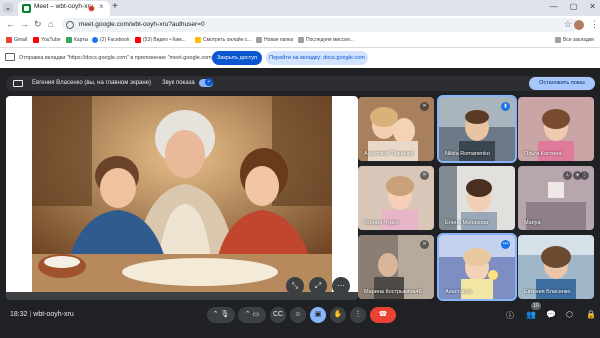 The height and width of the screenshot is (338, 600). What do you see at coordinates (8, 8) in the screenshot?
I see `tab-search-icon: ⌄` at bounding box center [8, 8].